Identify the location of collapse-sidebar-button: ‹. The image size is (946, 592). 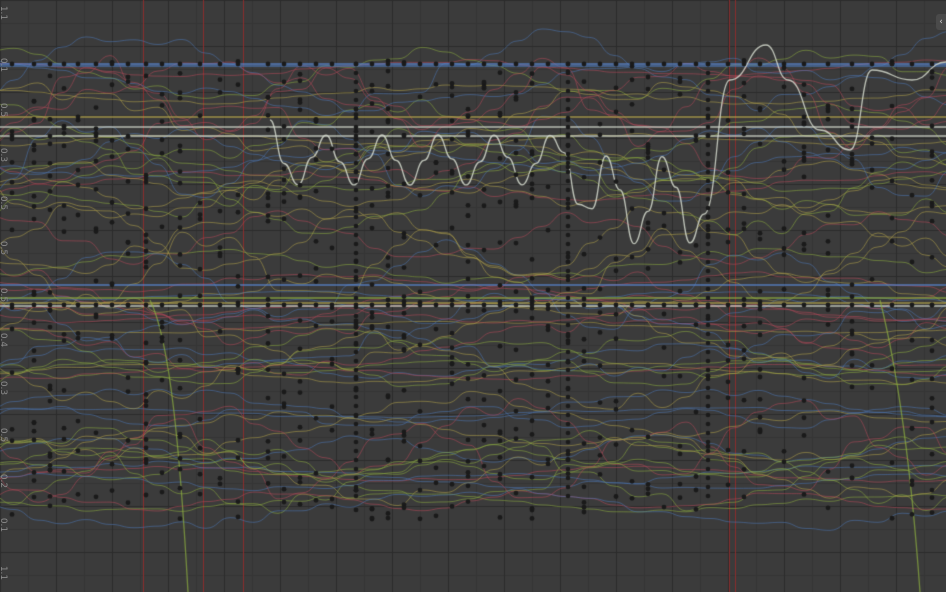
(941, 22).